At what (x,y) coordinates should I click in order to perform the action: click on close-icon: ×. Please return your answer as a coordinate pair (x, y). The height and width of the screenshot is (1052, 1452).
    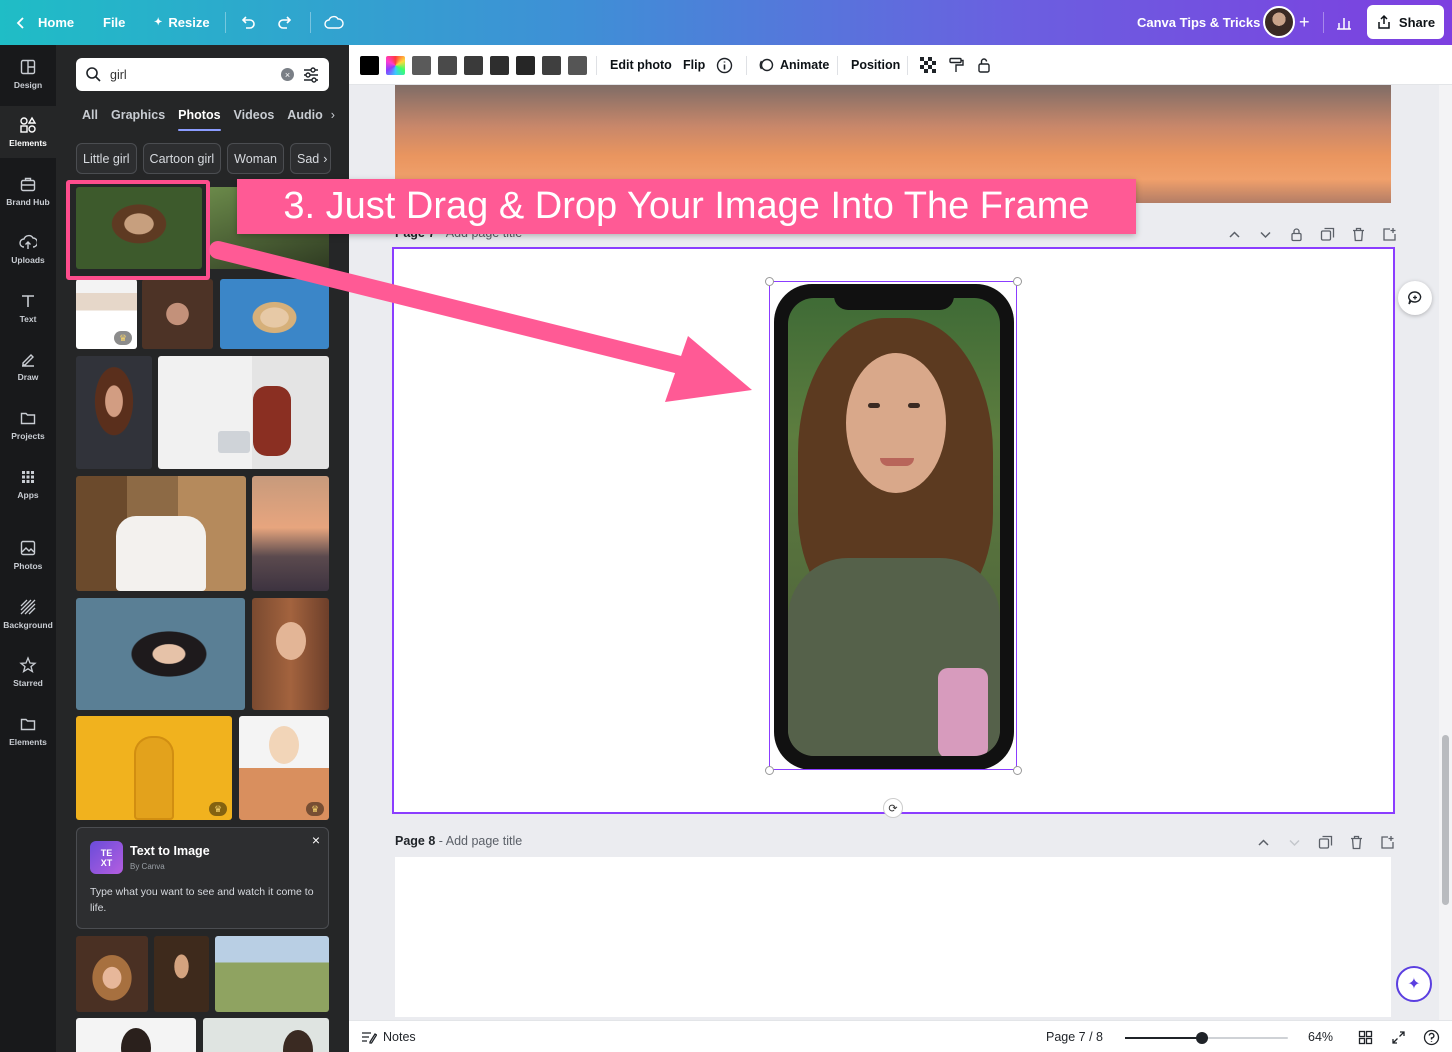
    Looking at the image, I should click on (316, 840).